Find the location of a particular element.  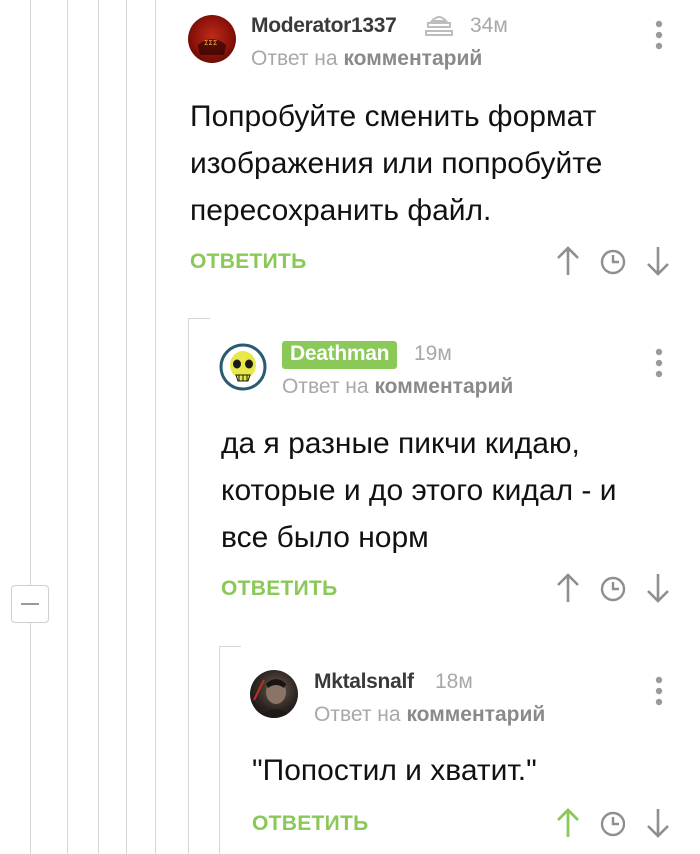

moderator-icon is located at coordinates (439, 28).